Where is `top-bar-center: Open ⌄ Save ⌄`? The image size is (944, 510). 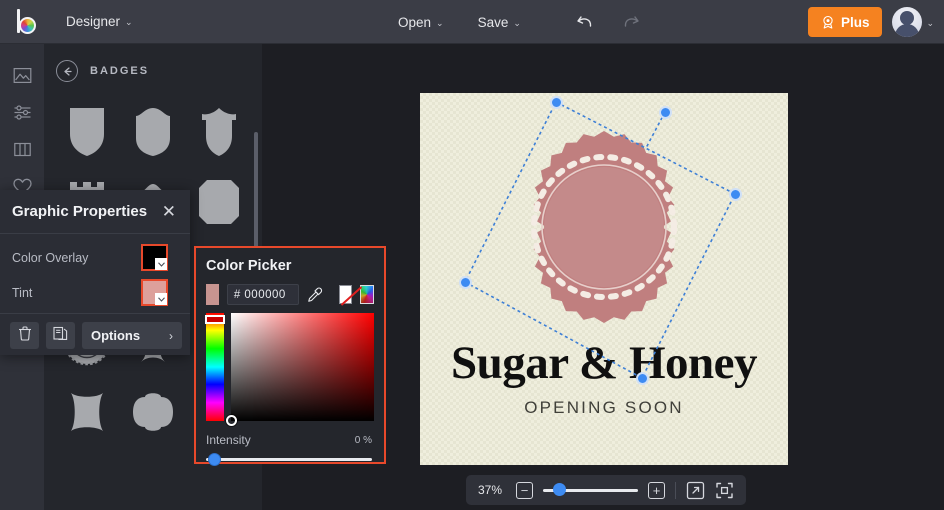
top-bar-center: Open ⌄ Save ⌄ is located at coordinates (517, 22).